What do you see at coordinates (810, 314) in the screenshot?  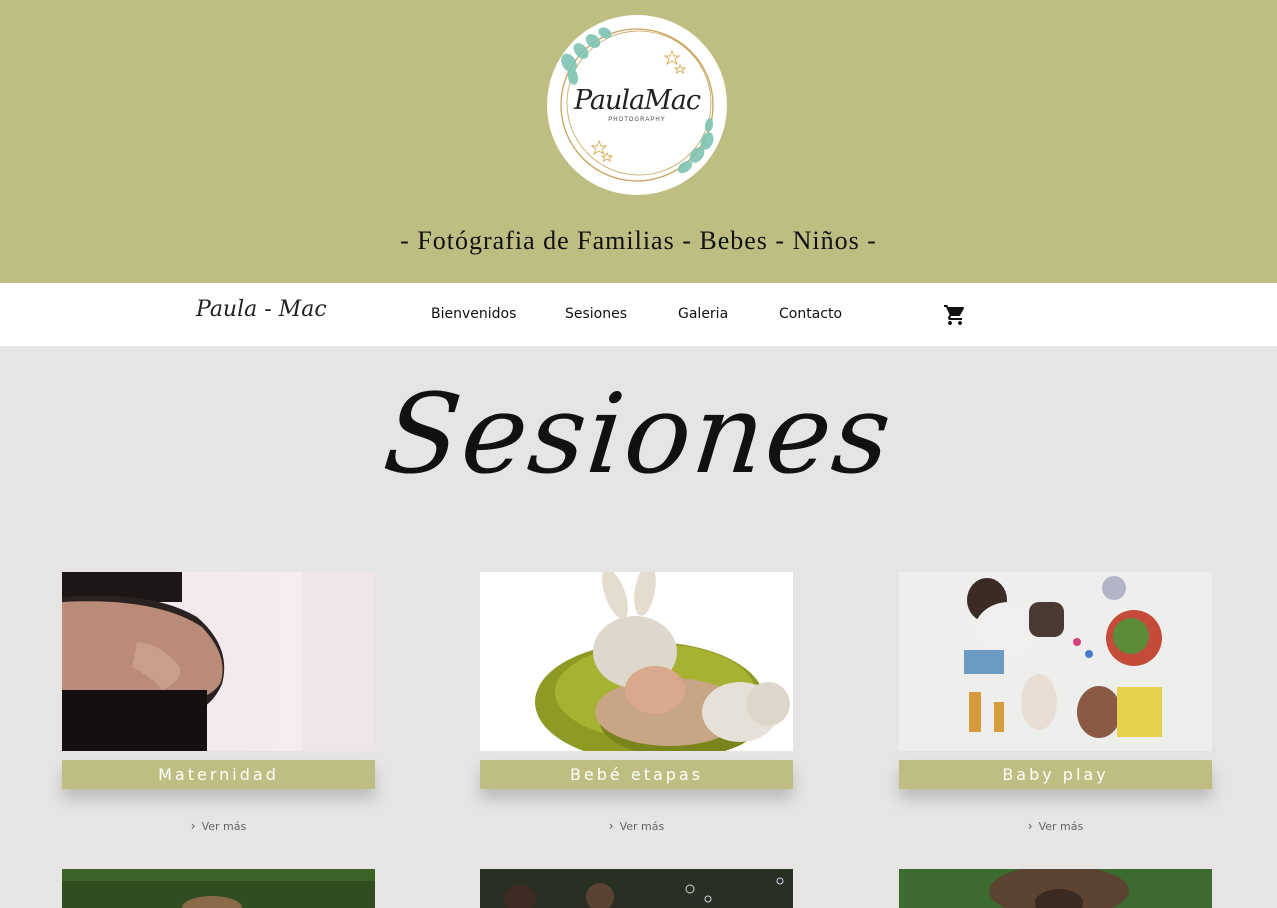 I see `nav-link-contacto: Contacto` at bounding box center [810, 314].